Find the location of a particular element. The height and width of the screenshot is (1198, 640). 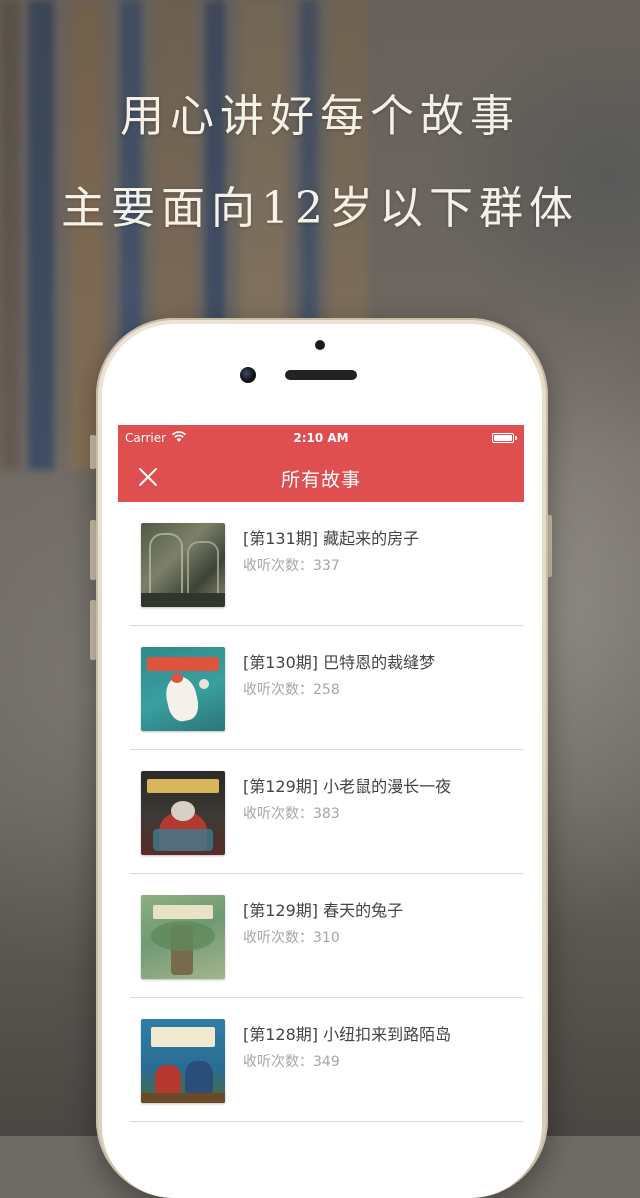

story-title: [第128期] 小纽扣来到路陌岛 is located at coordinates (347, 1034).